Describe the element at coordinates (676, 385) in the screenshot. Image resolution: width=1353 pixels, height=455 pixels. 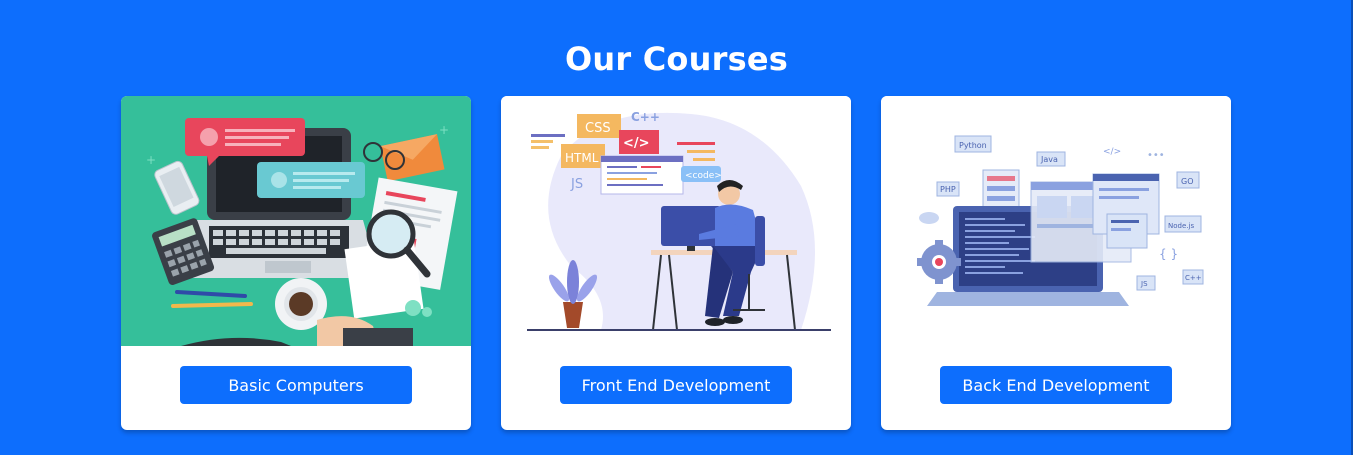
I see `front-end-development-button: Front End Development` at that location.